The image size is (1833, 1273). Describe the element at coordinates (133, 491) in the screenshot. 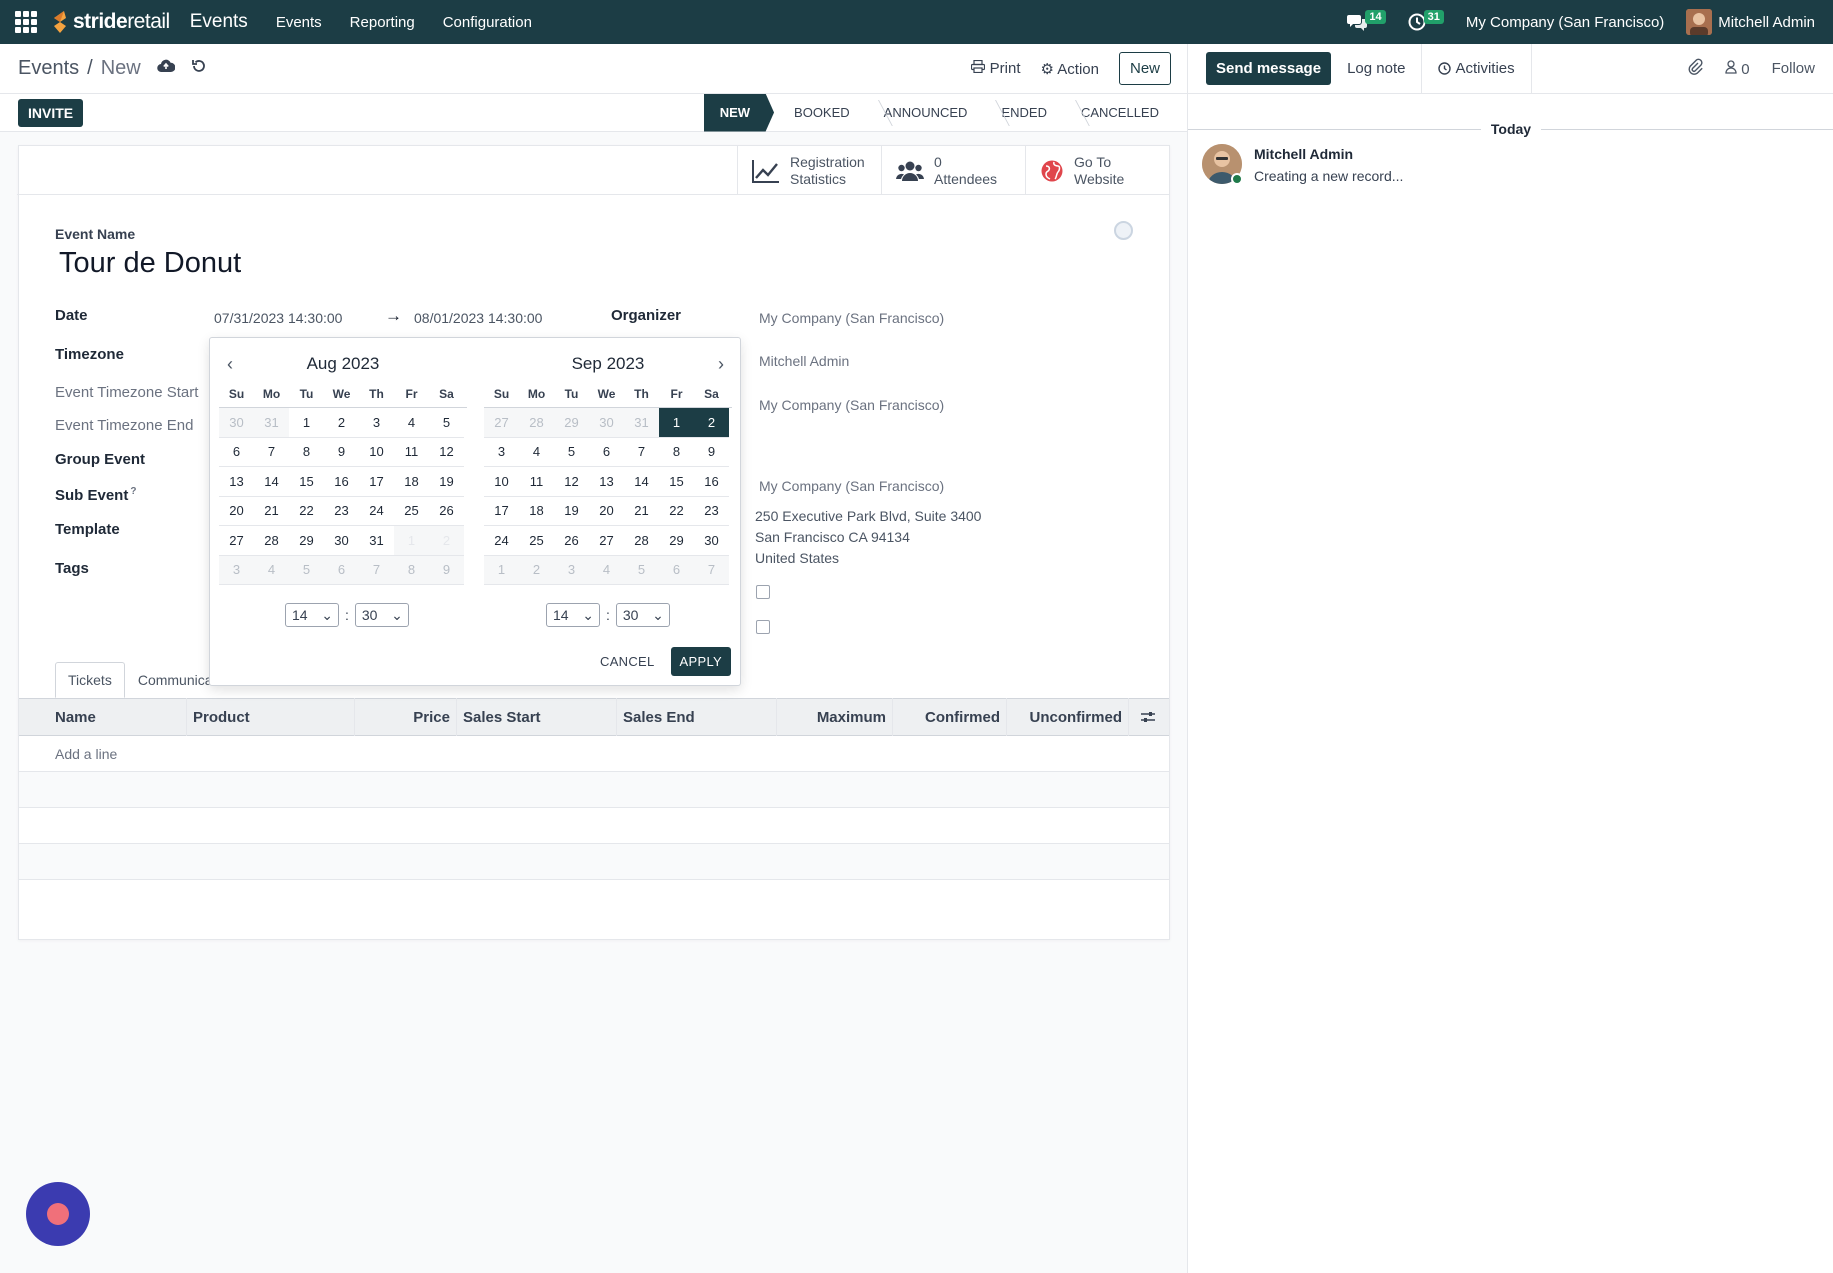

I see `help-tooltip-icon: ?` at that location.